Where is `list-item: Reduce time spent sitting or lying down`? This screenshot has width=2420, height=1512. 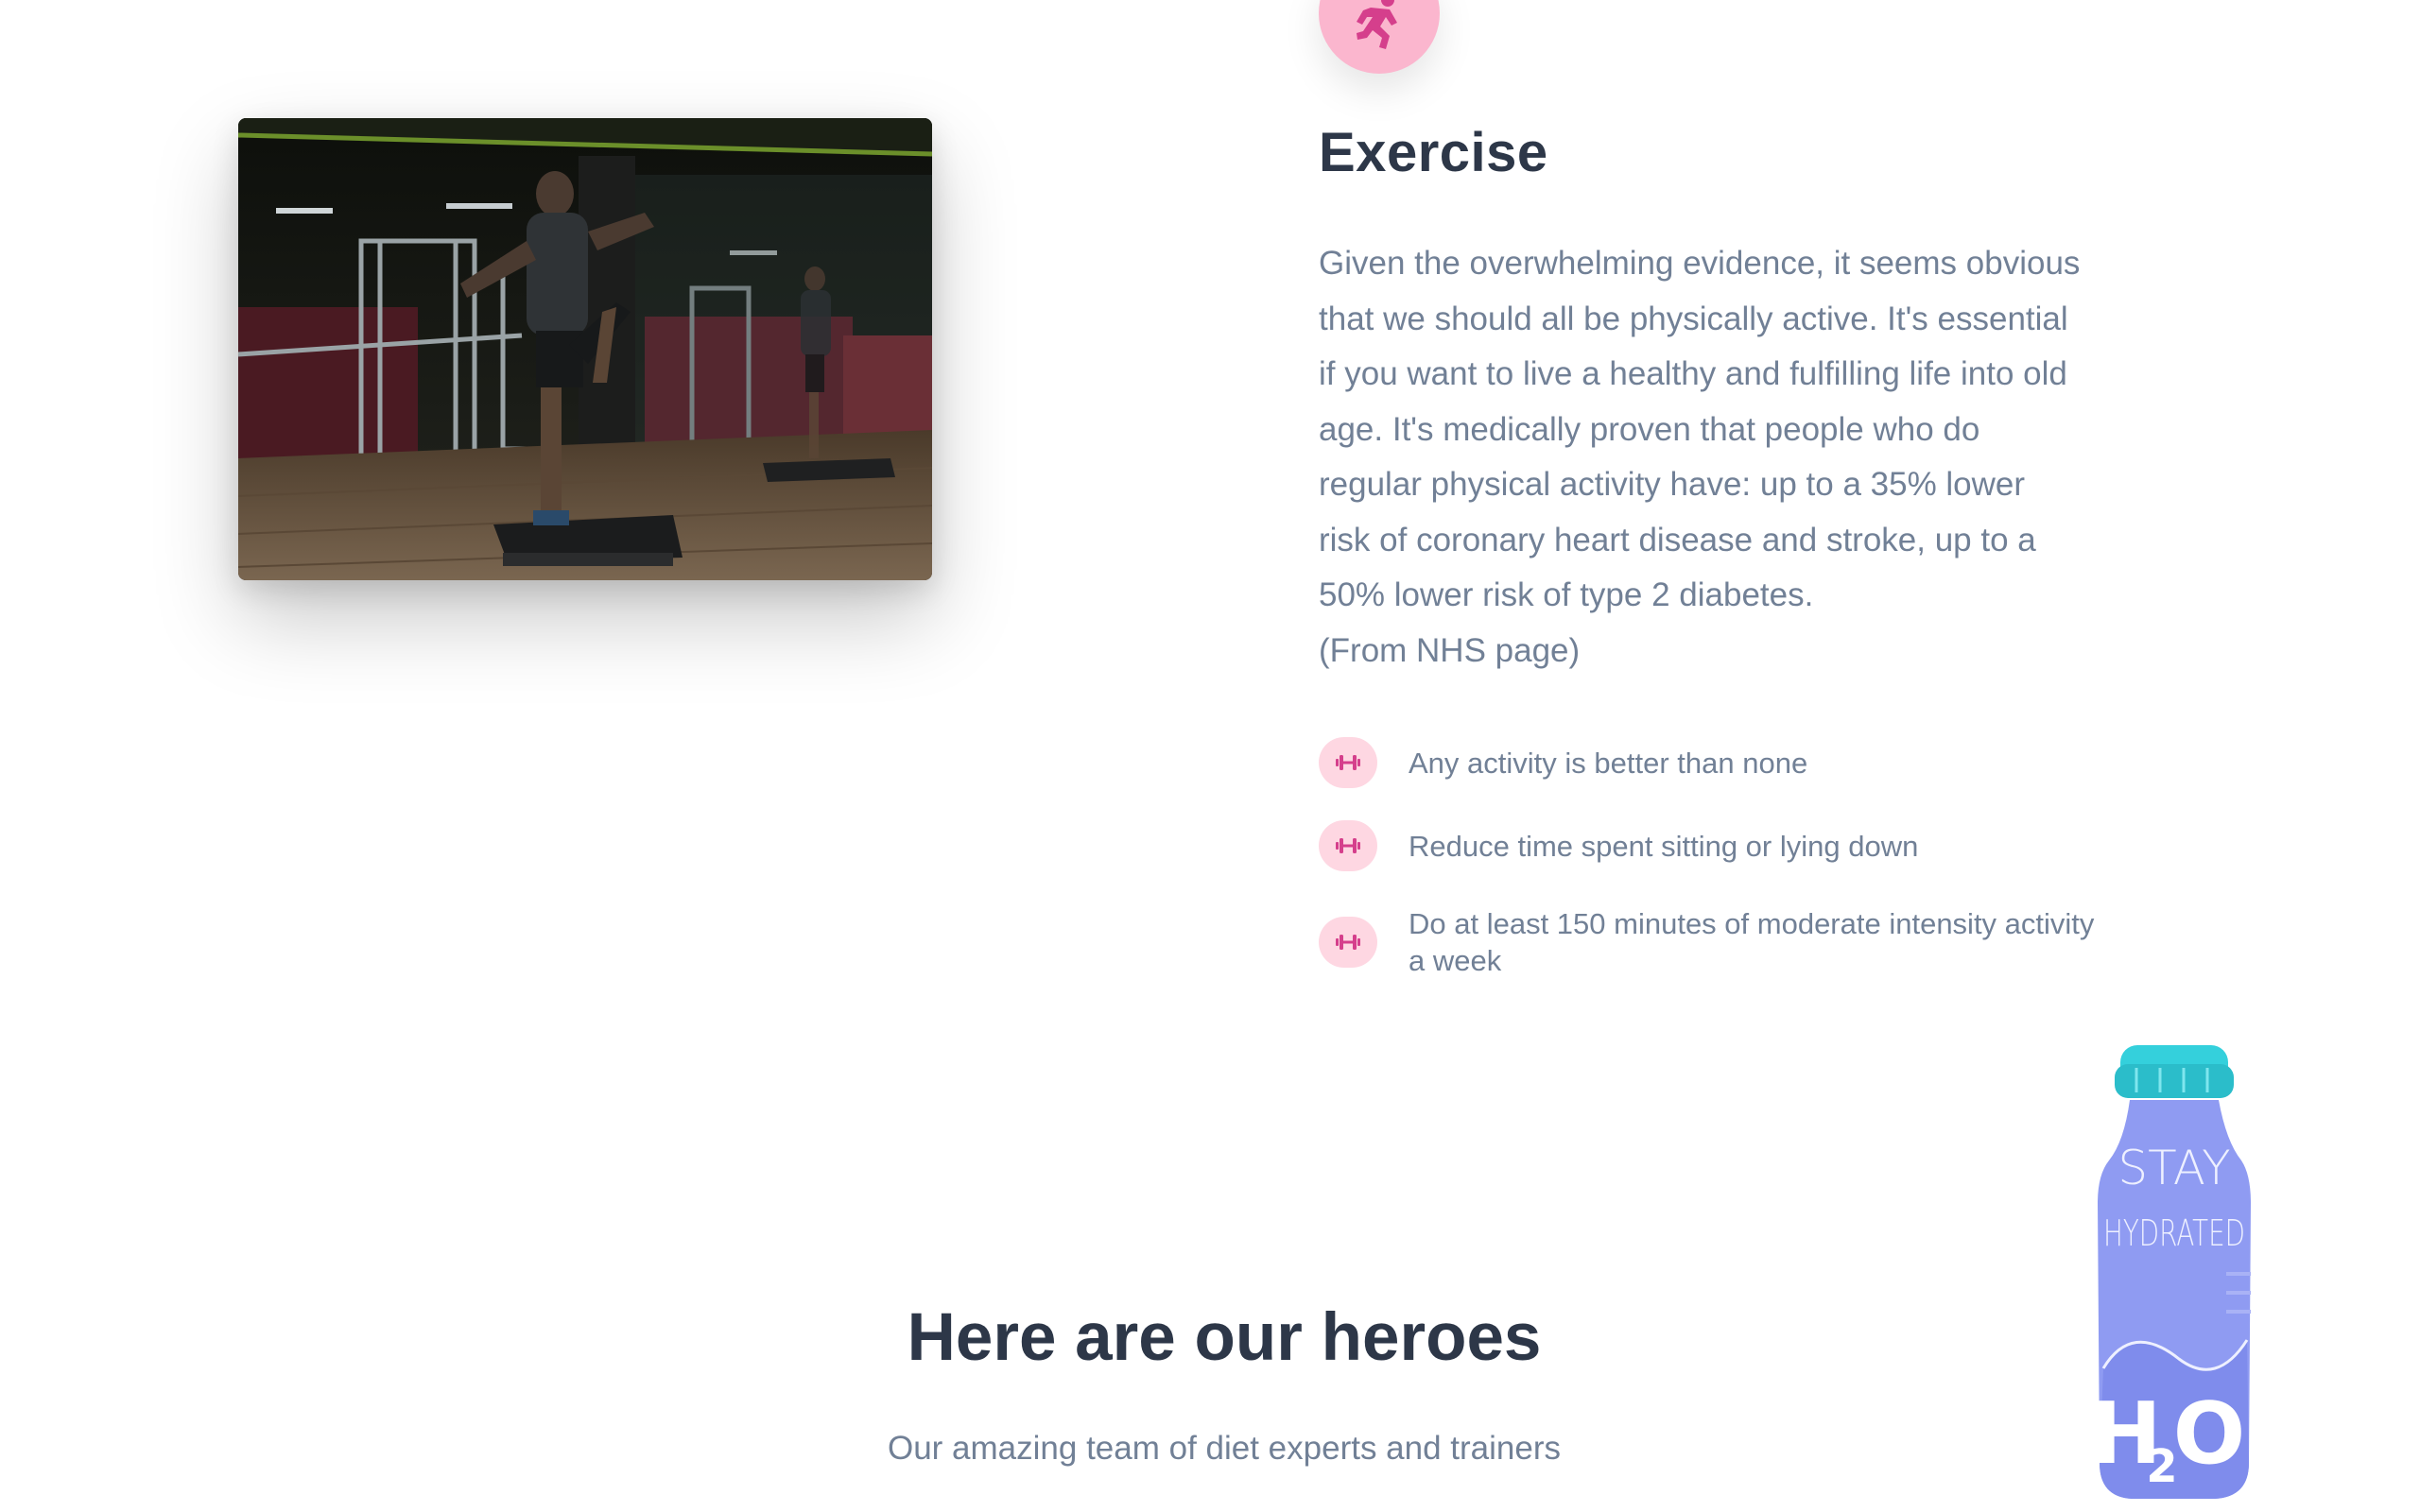
list-item: Reduce time spent sitting or lying down is located at coordinates (1716, 845).